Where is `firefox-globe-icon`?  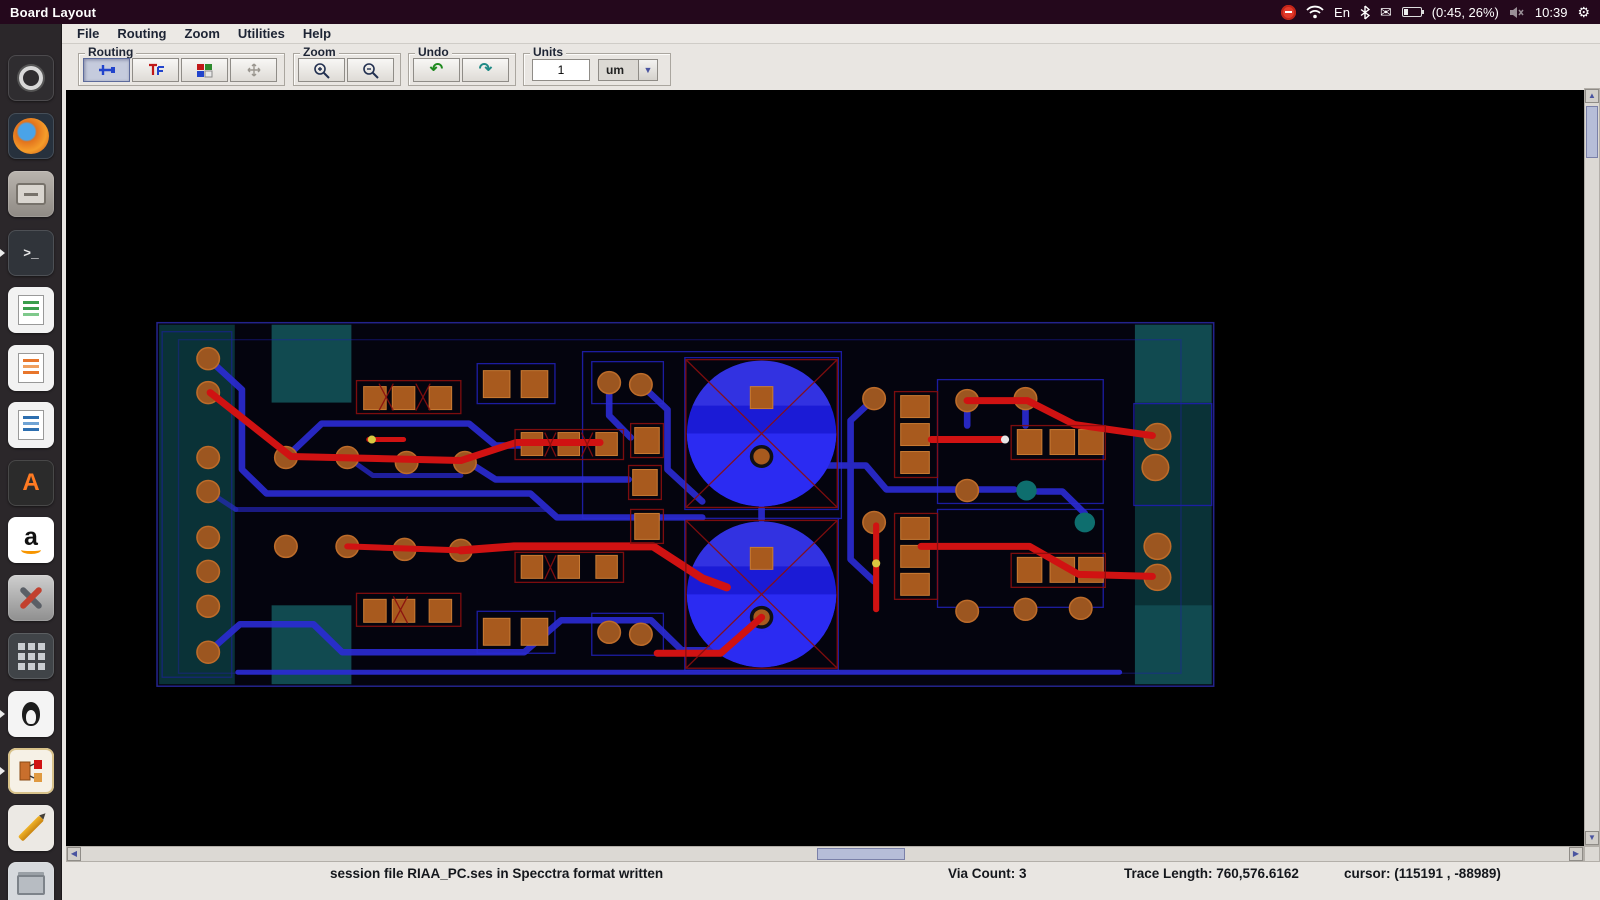
firefox-globe-icon is located at coordinates (31, 136).